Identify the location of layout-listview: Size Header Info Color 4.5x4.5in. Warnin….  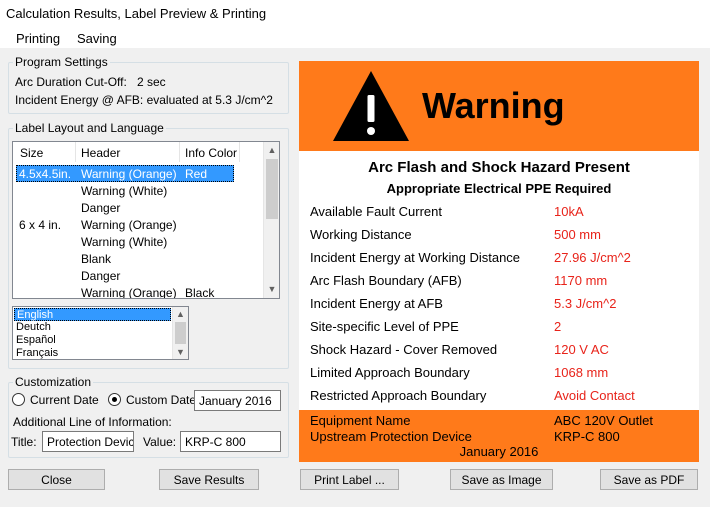
(146, 220).